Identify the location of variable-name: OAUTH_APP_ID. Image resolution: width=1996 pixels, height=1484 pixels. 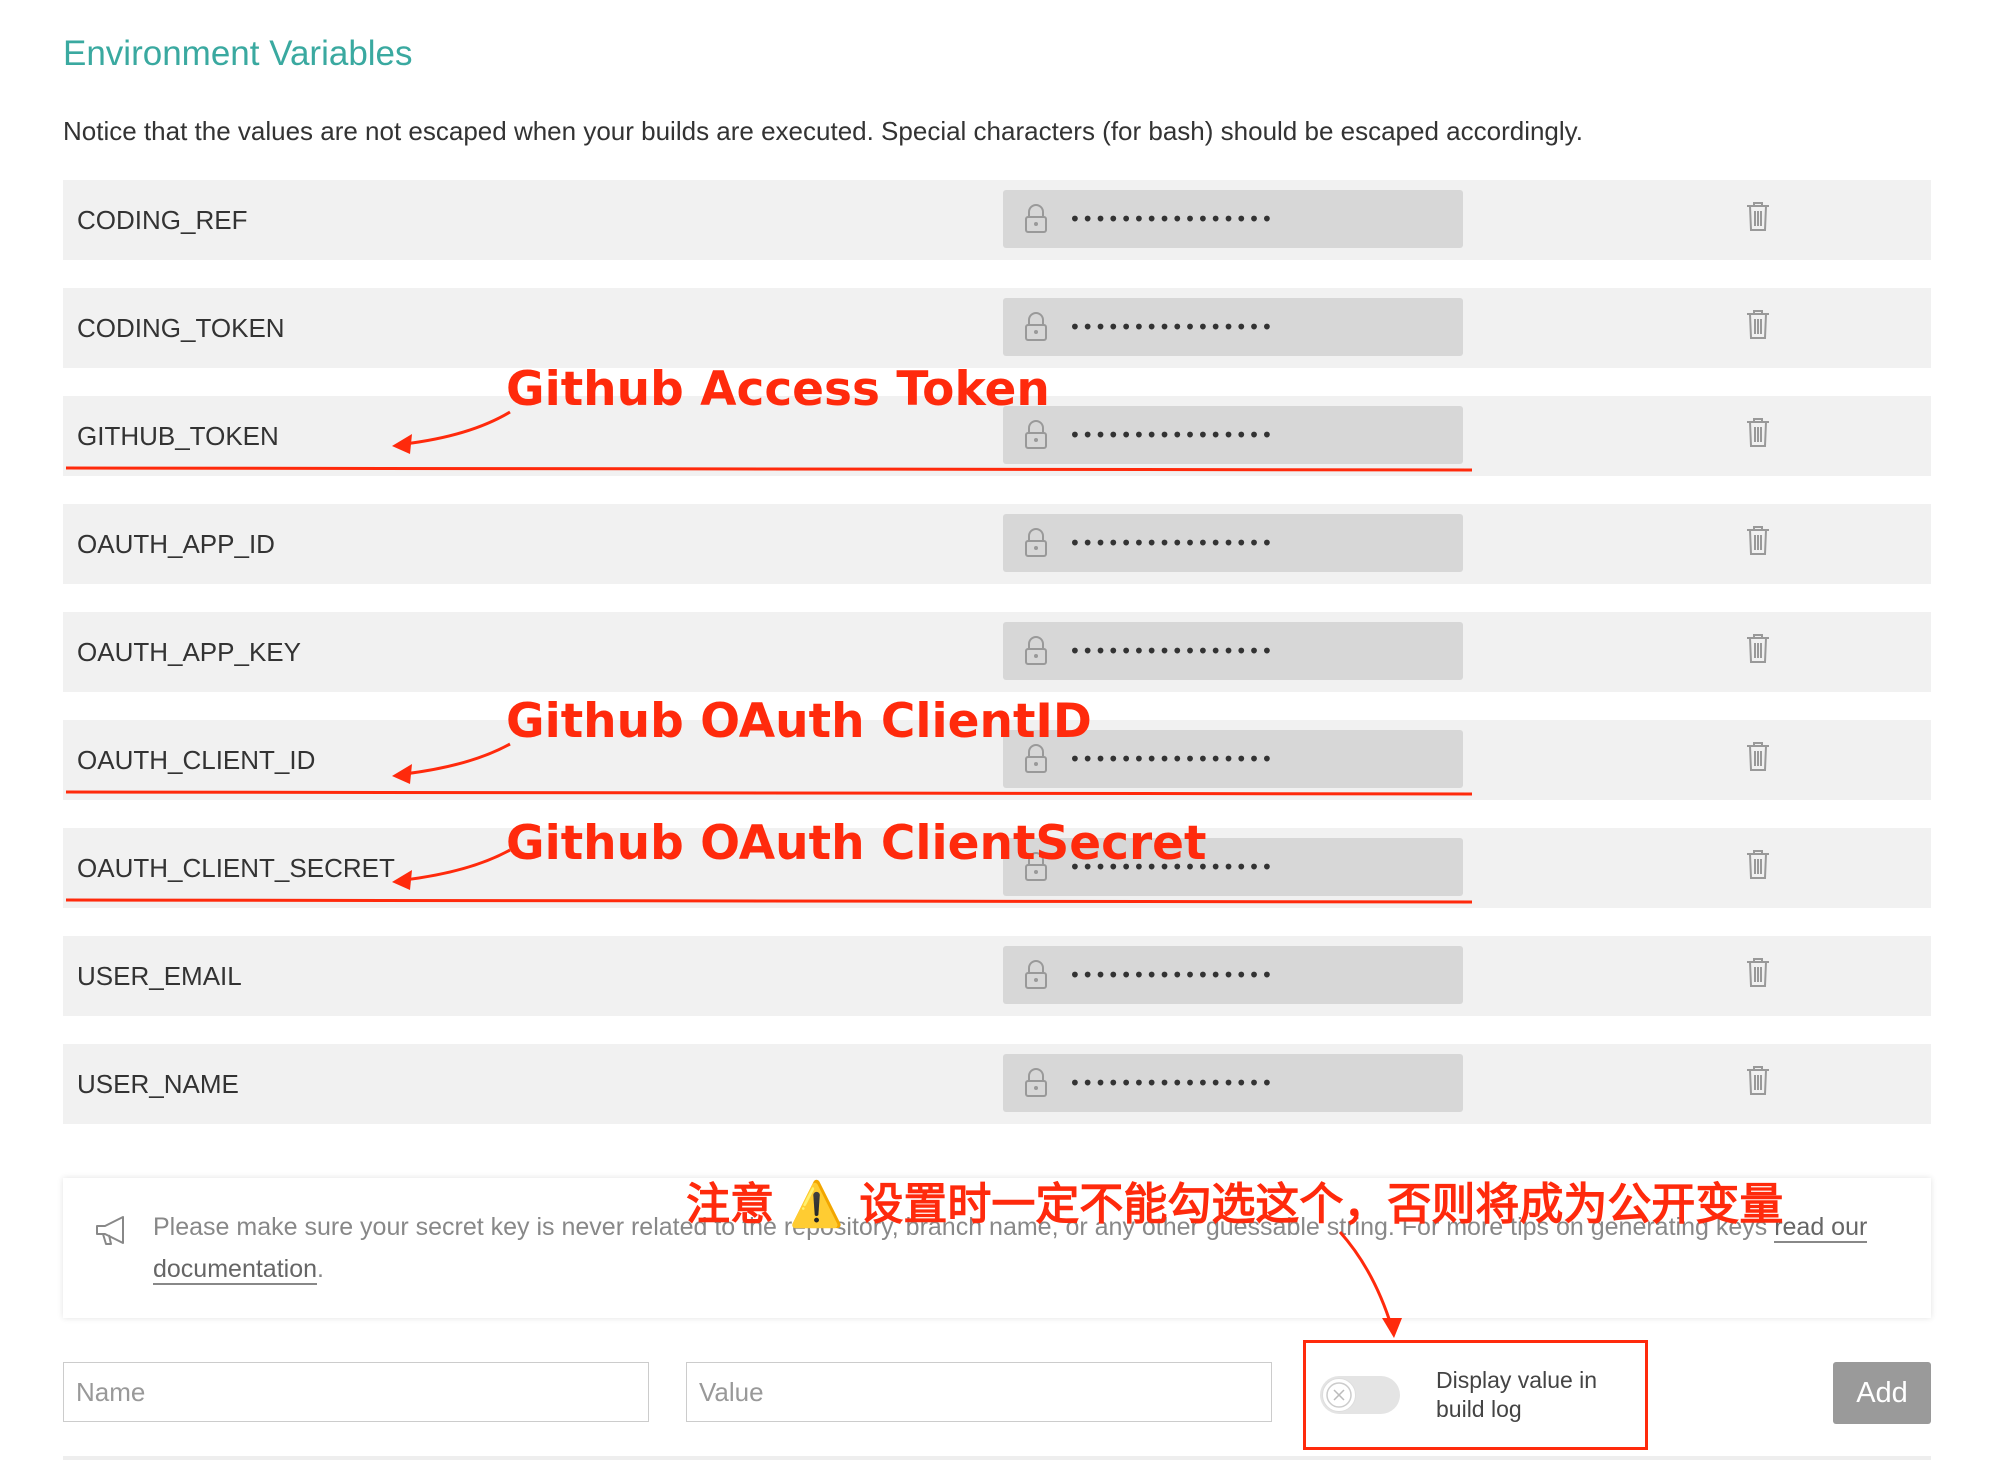
(176, 544).